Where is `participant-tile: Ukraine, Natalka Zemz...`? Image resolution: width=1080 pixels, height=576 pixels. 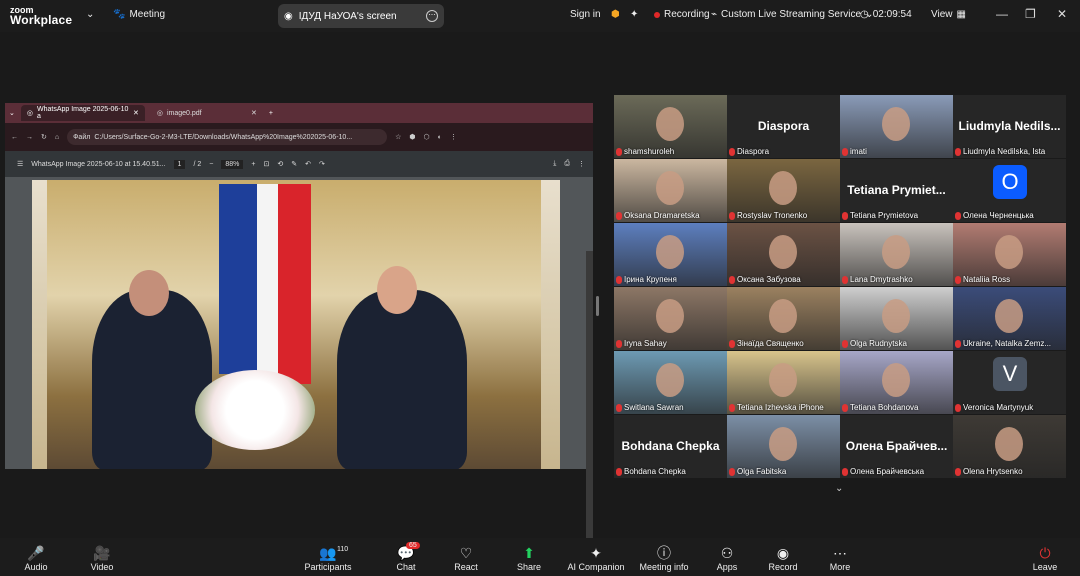 participant-tile: Ukraine, Natalka Zemz... is located at coordinates (1009, 318).